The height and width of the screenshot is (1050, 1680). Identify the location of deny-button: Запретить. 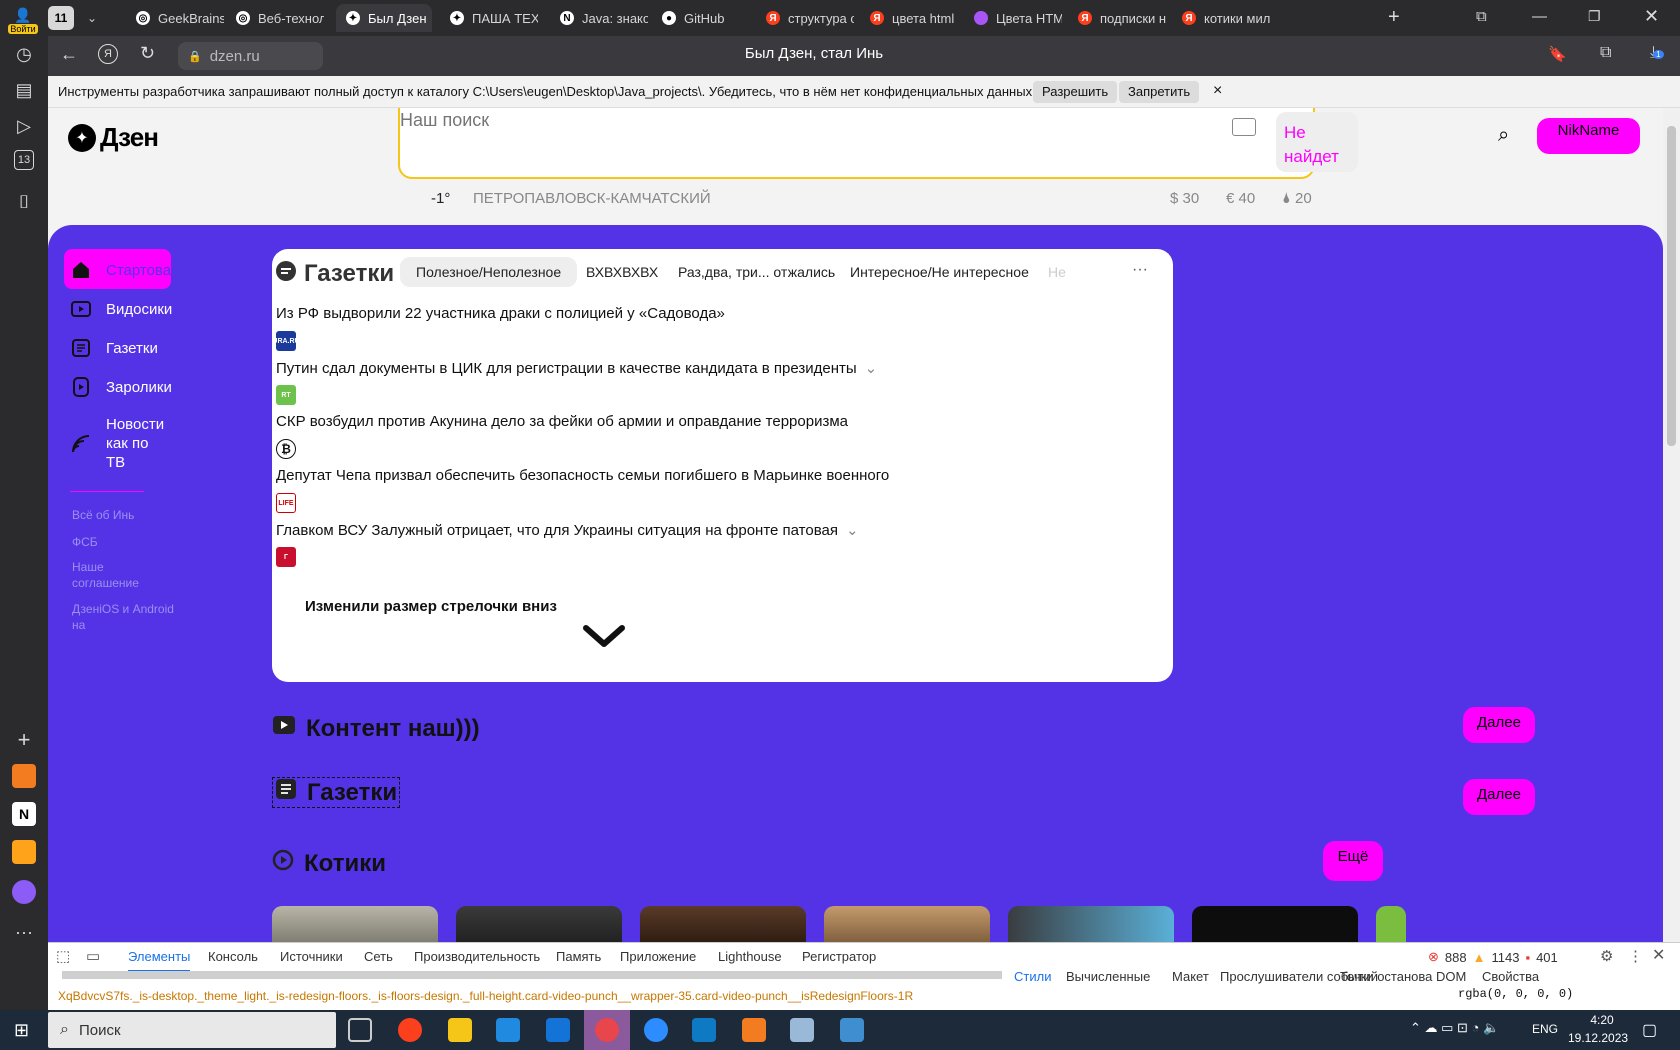
(1159, 92).